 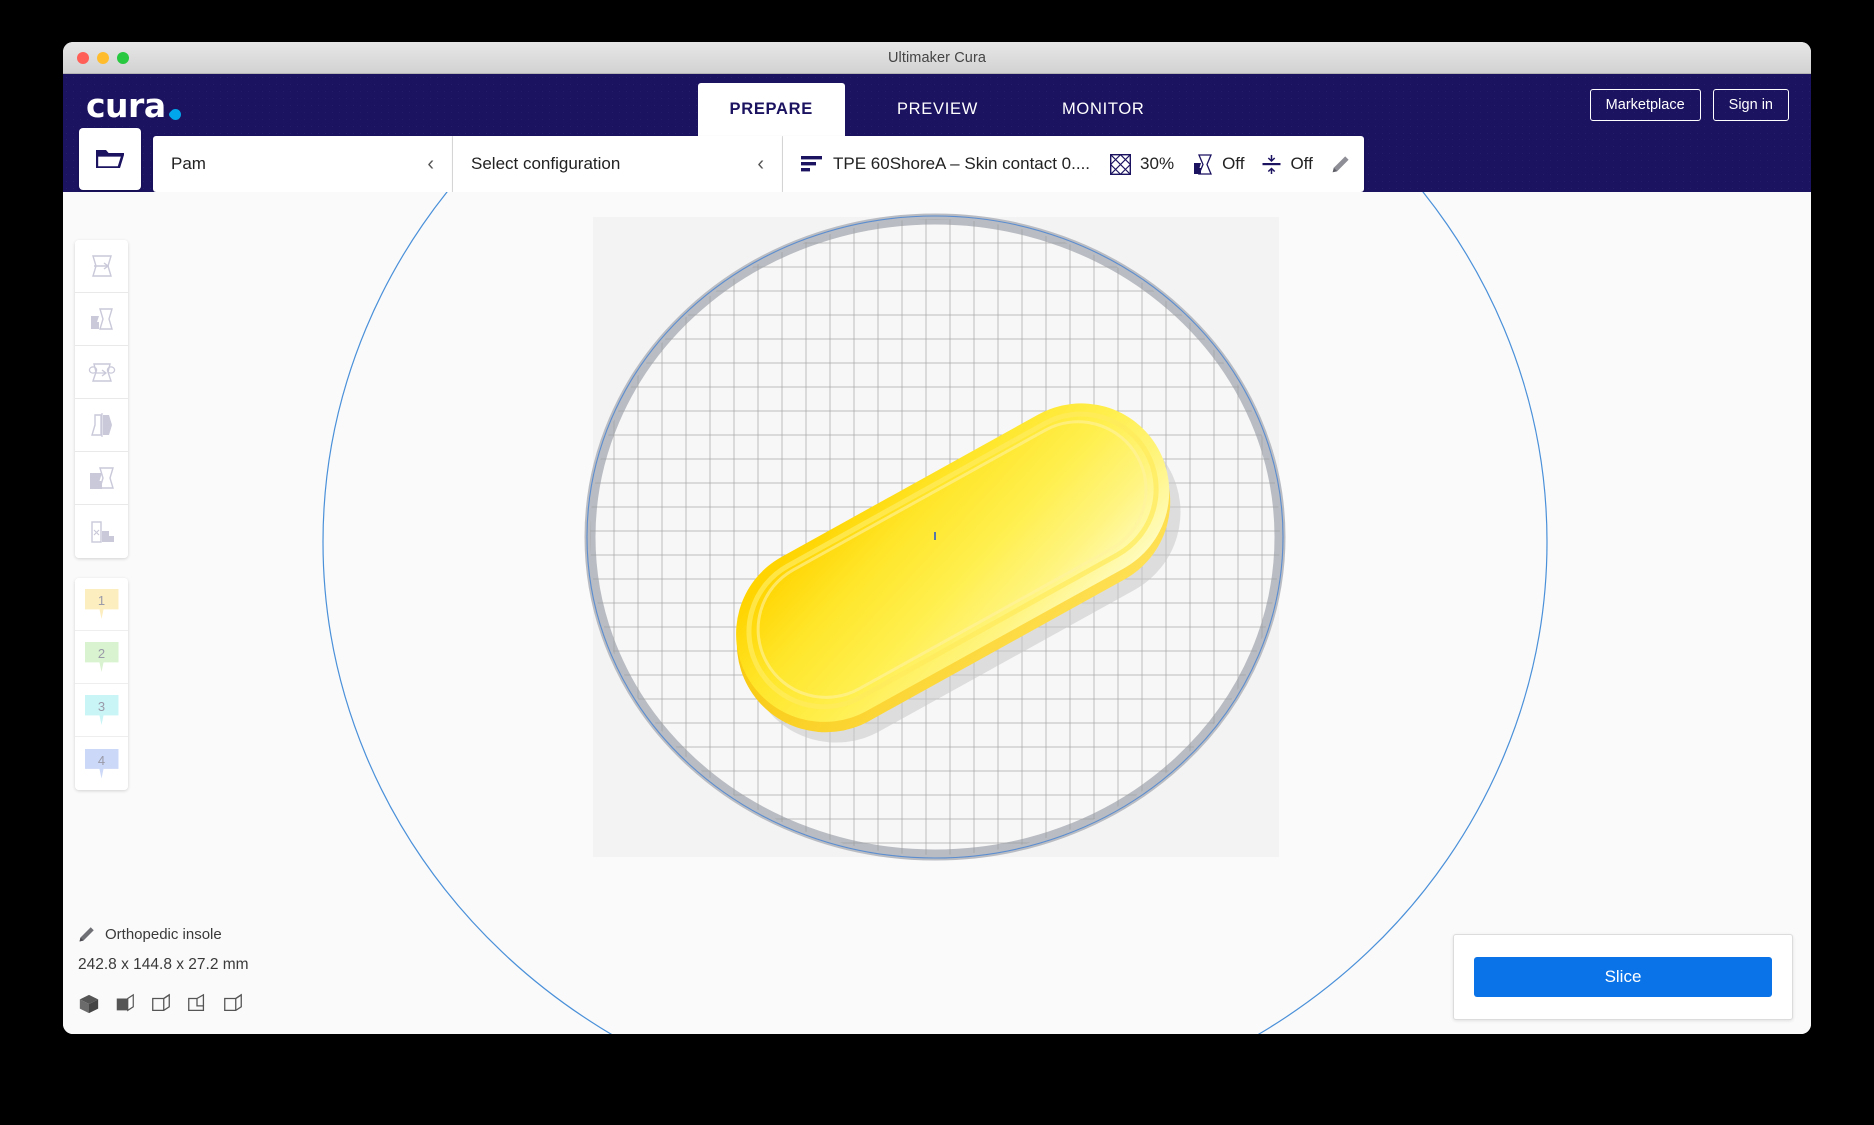 I want to click on extruder-swatch-2: 2, so click(x=101, y=657).